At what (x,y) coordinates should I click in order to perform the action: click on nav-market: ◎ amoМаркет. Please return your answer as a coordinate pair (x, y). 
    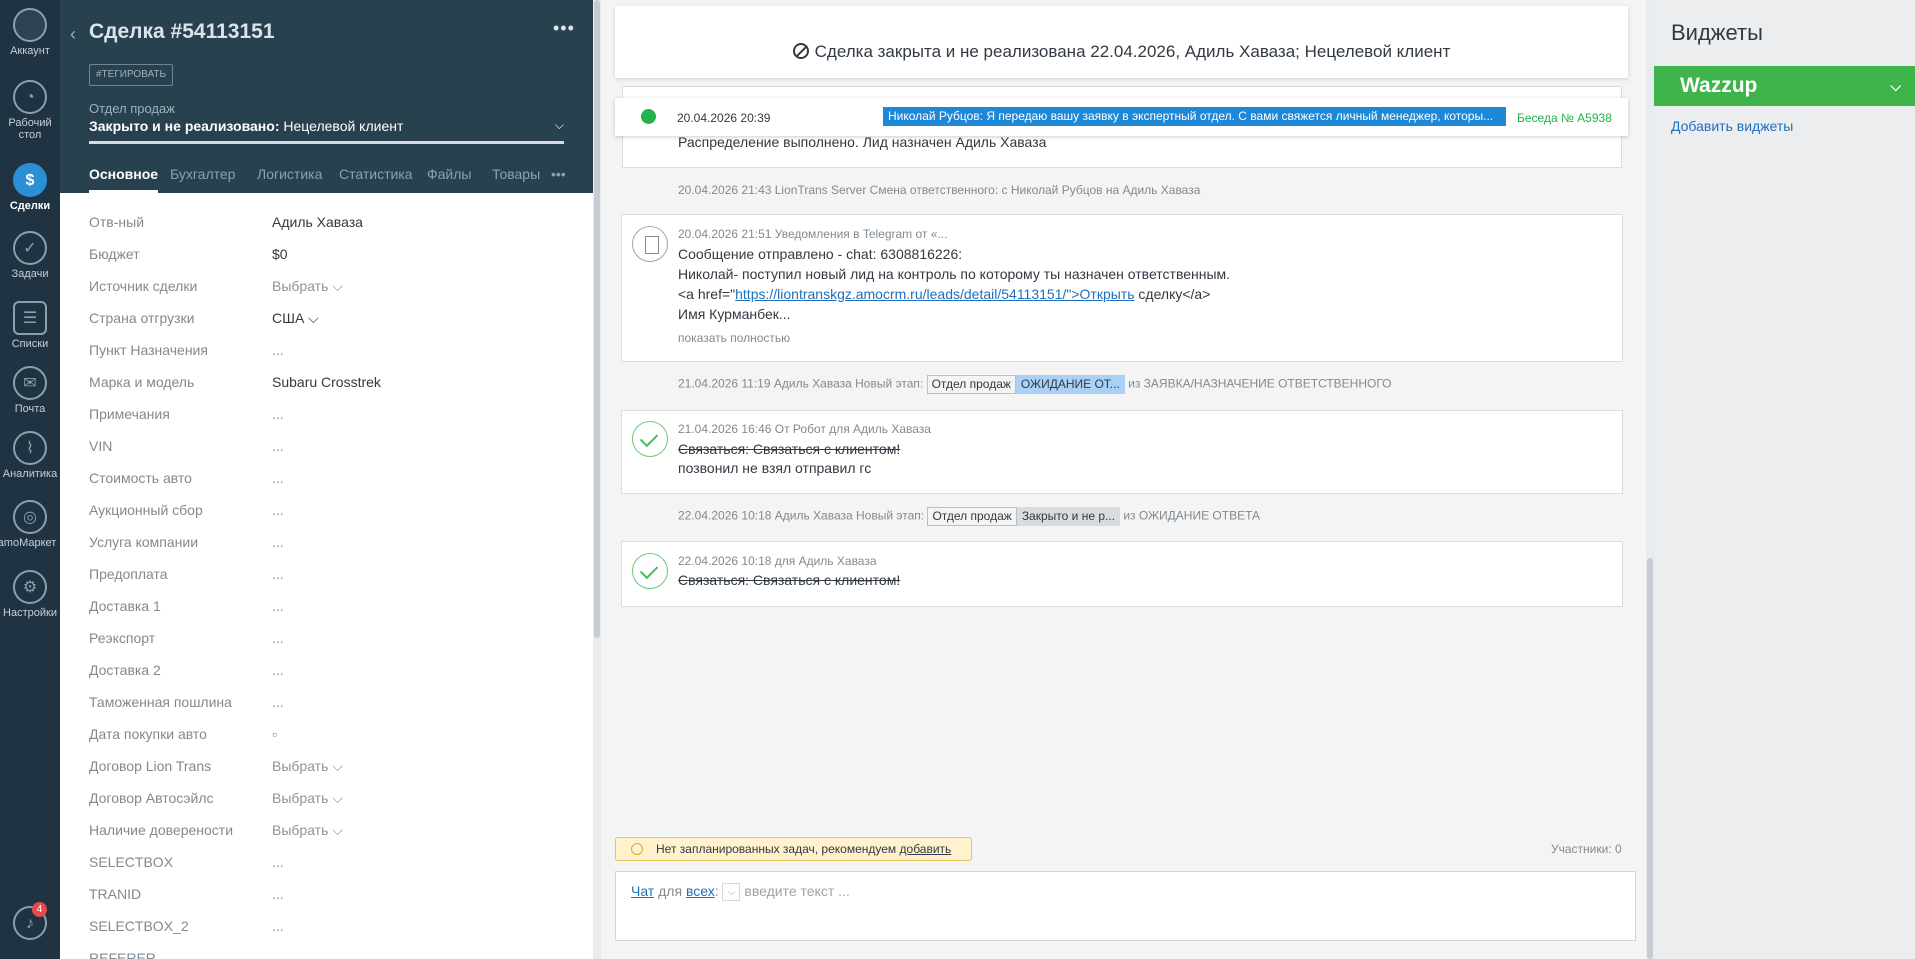
    Looking at the image, I should click on (30, 524).